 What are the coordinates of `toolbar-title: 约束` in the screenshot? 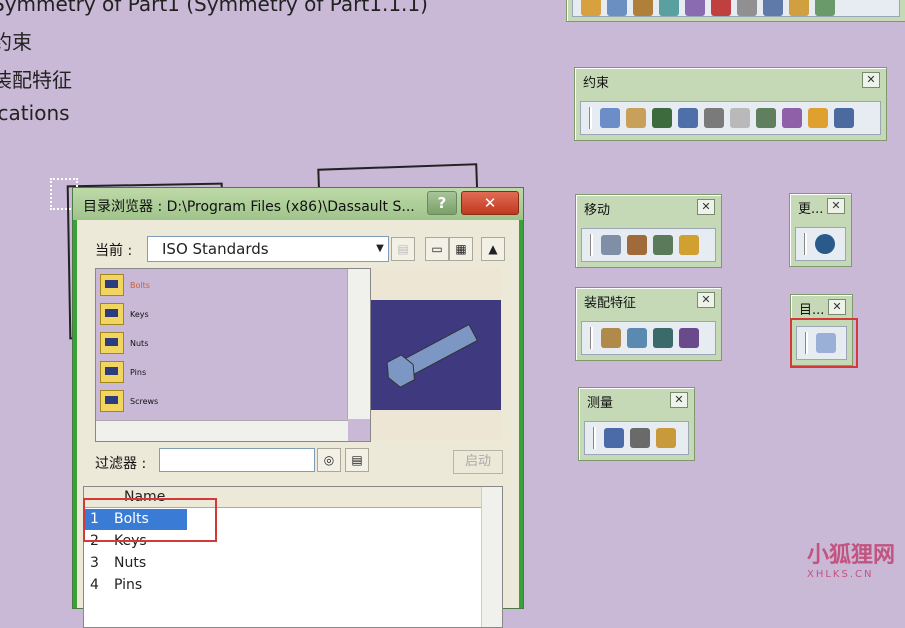 It's located at (596, 83).